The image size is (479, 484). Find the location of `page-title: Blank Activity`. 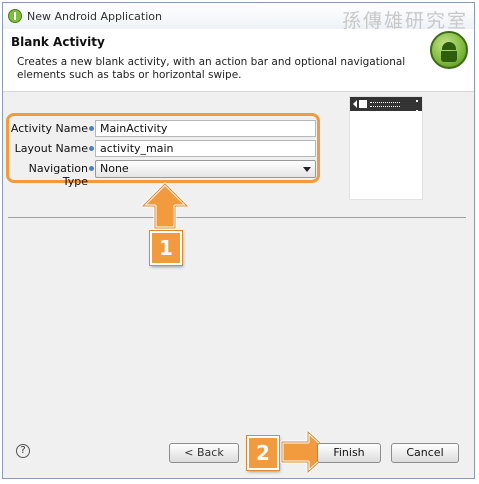

page-title: Blank Activity is located at coordinates (58, 42).